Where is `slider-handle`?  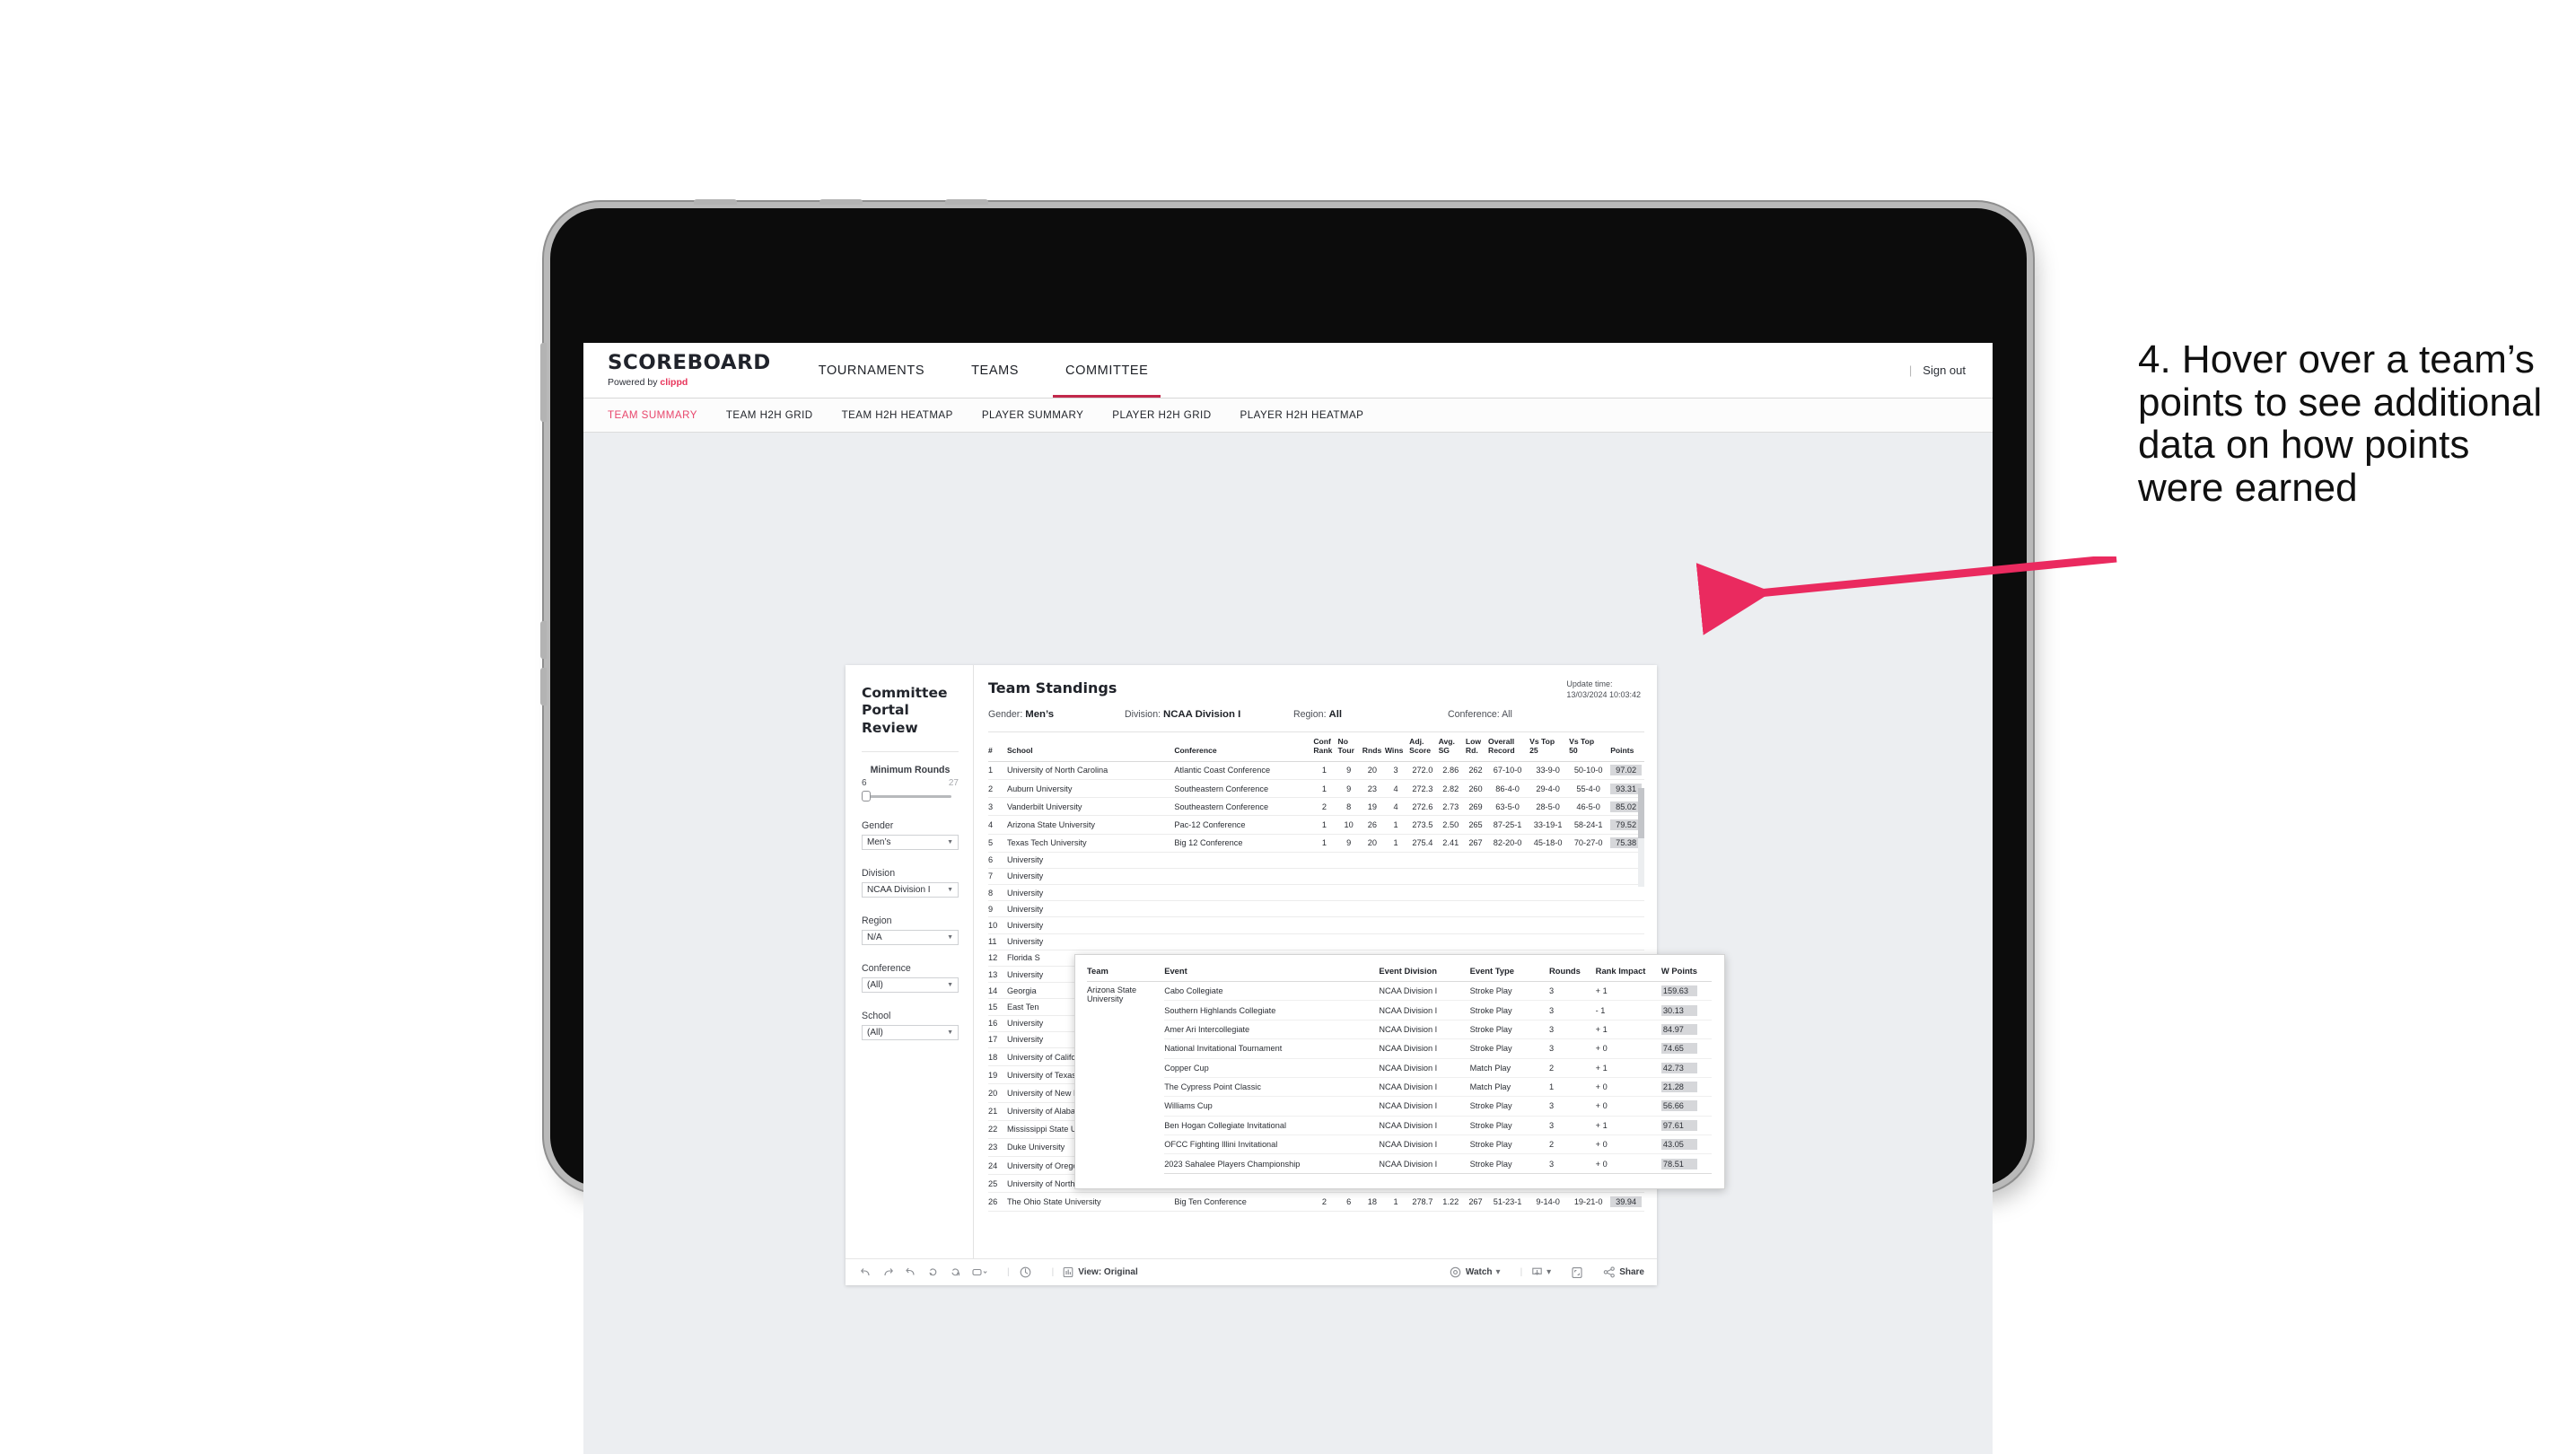 slider-handle is located at coordinates (866, 796).